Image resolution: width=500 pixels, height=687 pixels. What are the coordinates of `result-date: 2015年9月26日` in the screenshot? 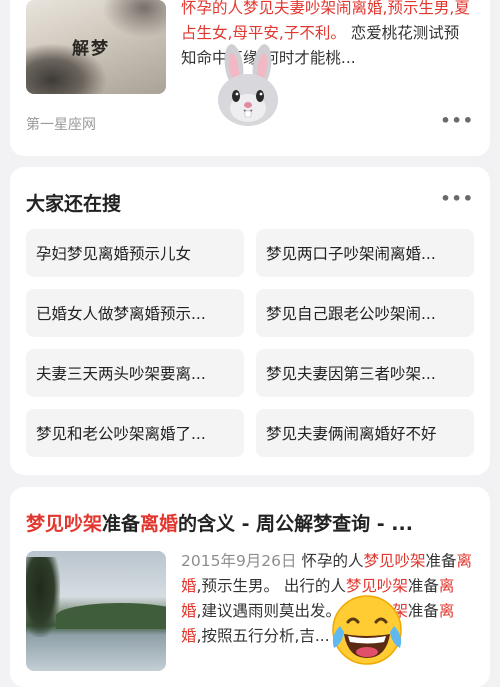 It's located at (239, 561).